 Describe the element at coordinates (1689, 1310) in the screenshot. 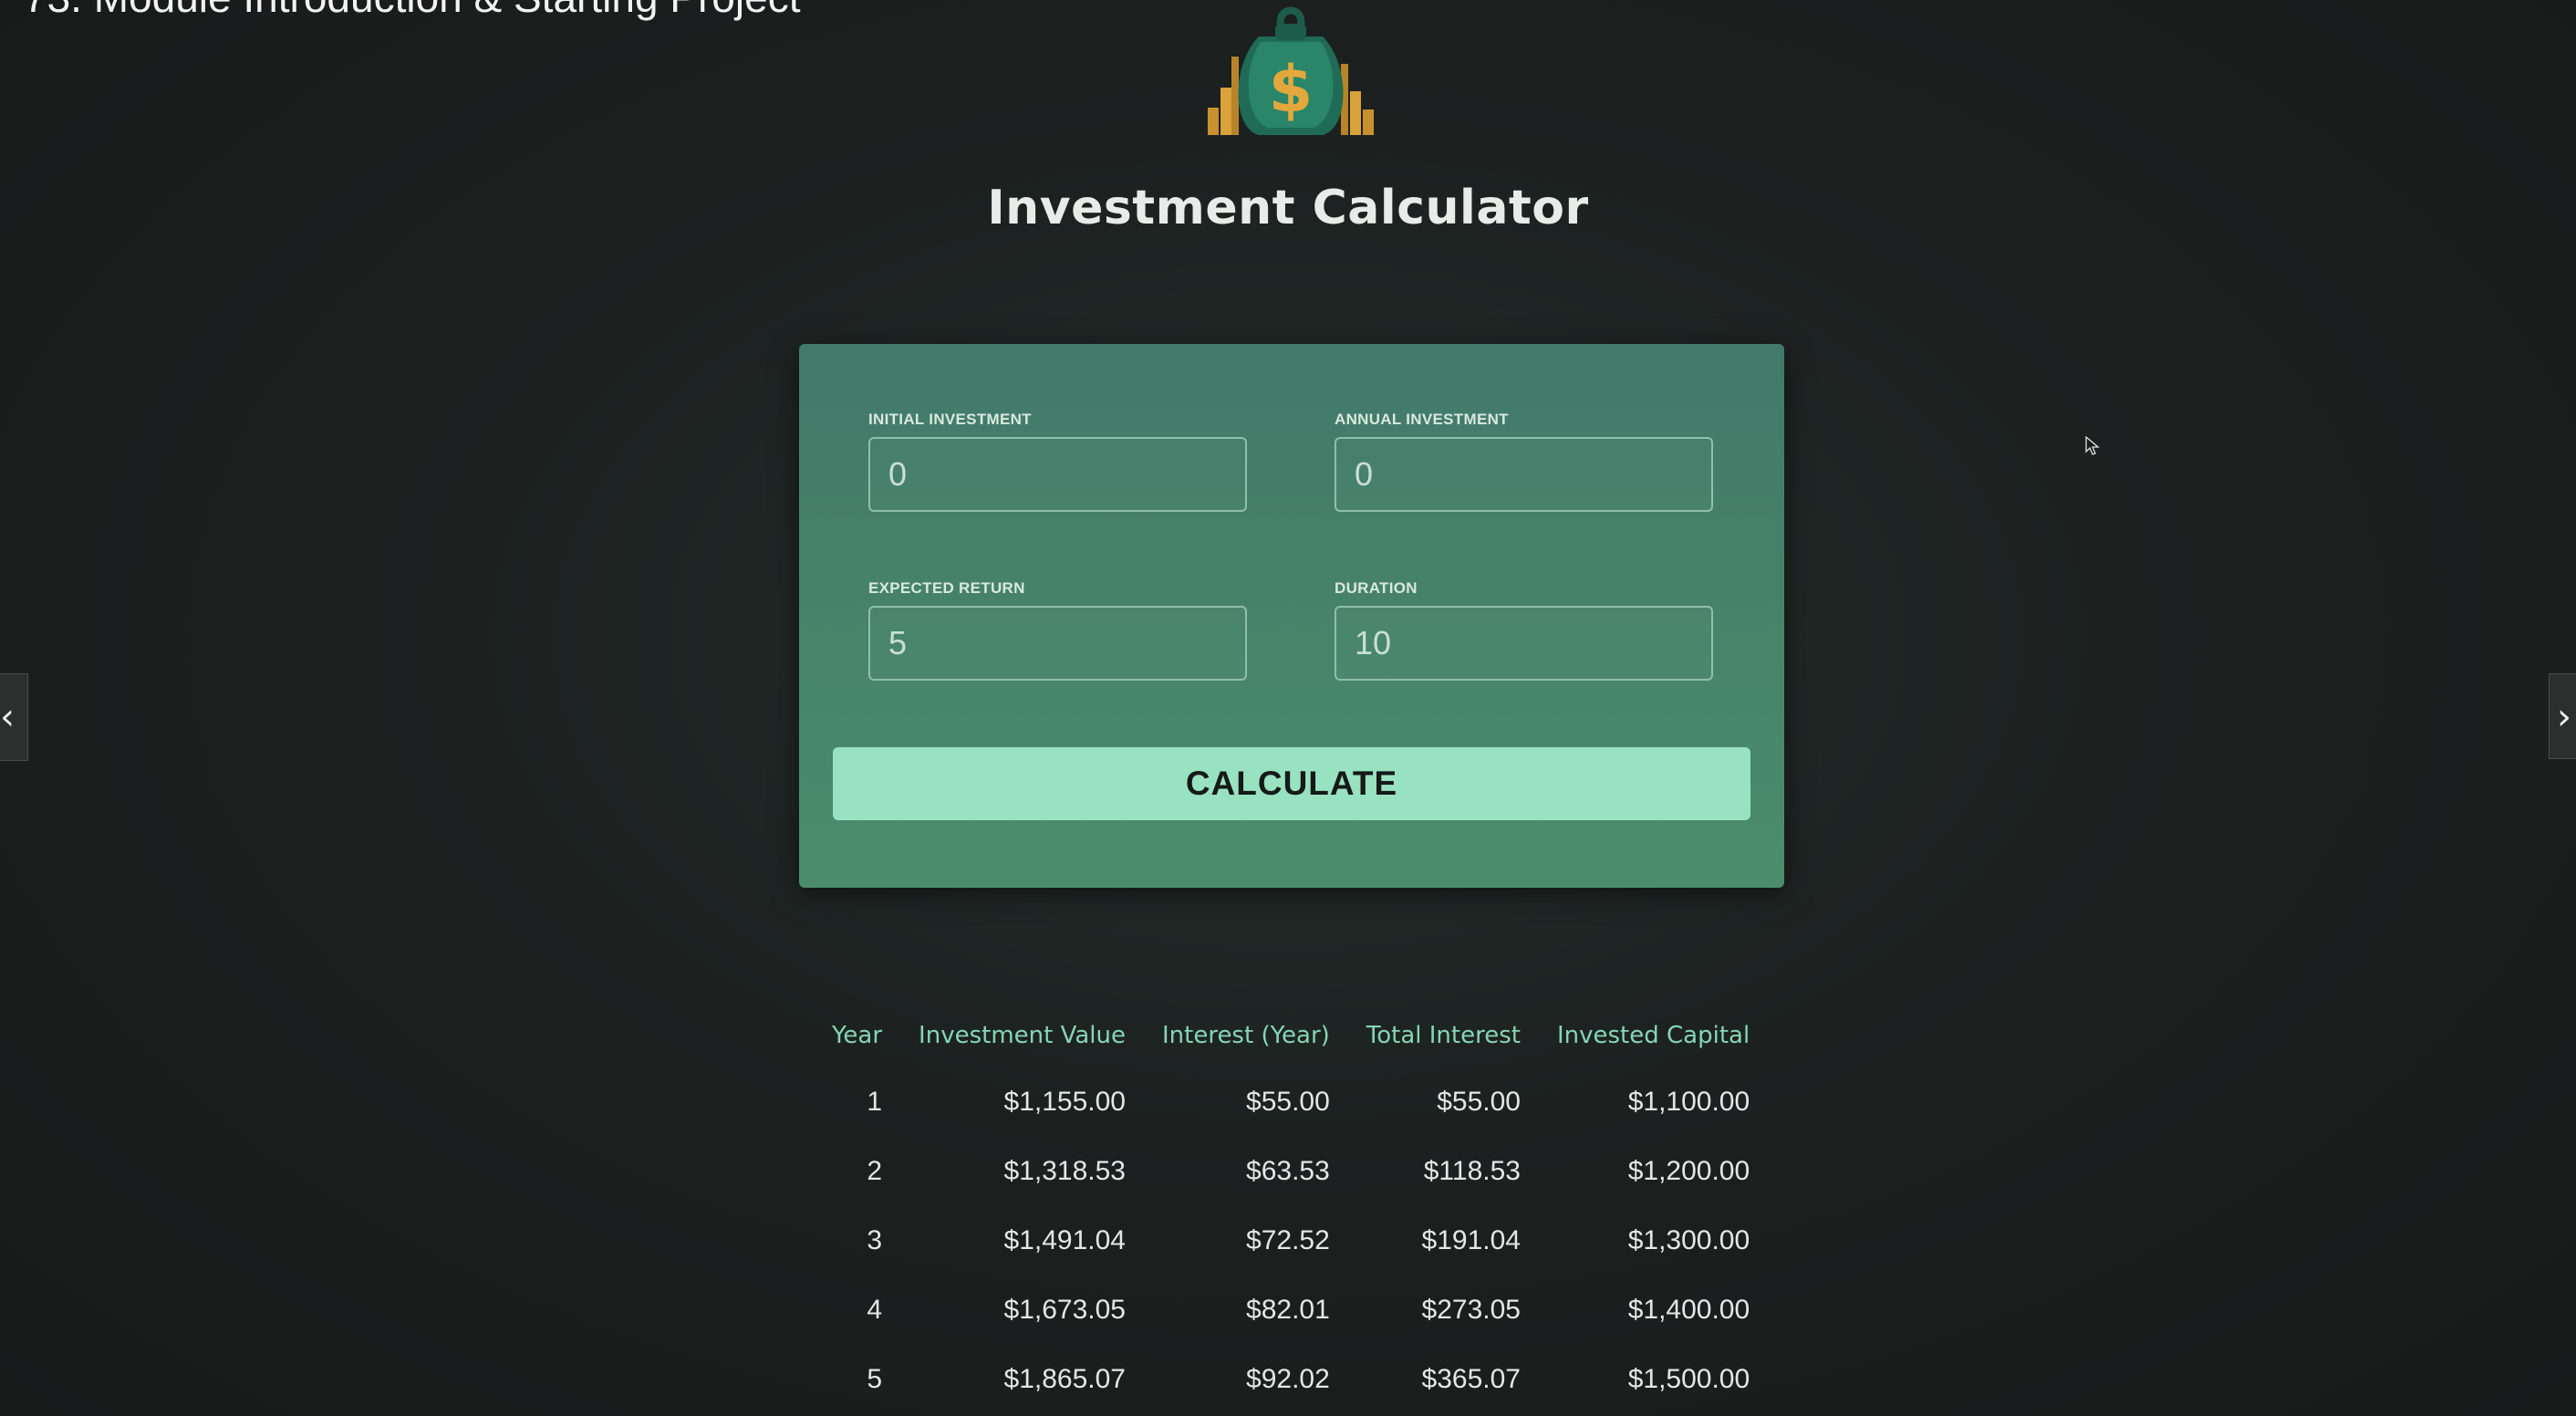

I see `cell-invested-capital: $1,400.00` at that location.